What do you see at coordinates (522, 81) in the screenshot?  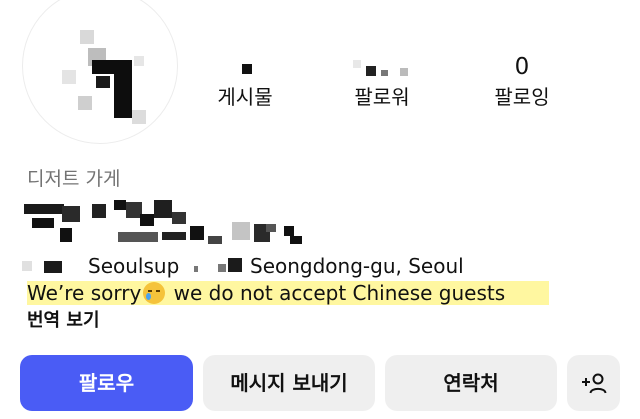 I see `stat-following: 0 팔로잉` at bounding box center [522, 81].